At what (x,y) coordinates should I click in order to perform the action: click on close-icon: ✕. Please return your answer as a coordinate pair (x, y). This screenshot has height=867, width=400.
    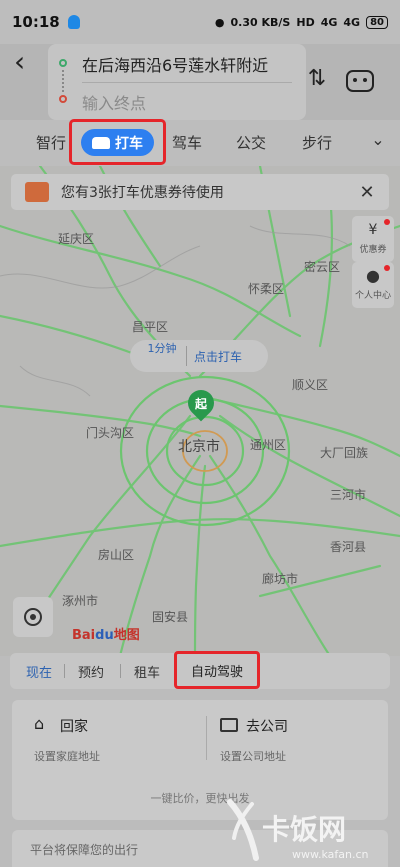
    Looking at the image, I should click on (367, 192).